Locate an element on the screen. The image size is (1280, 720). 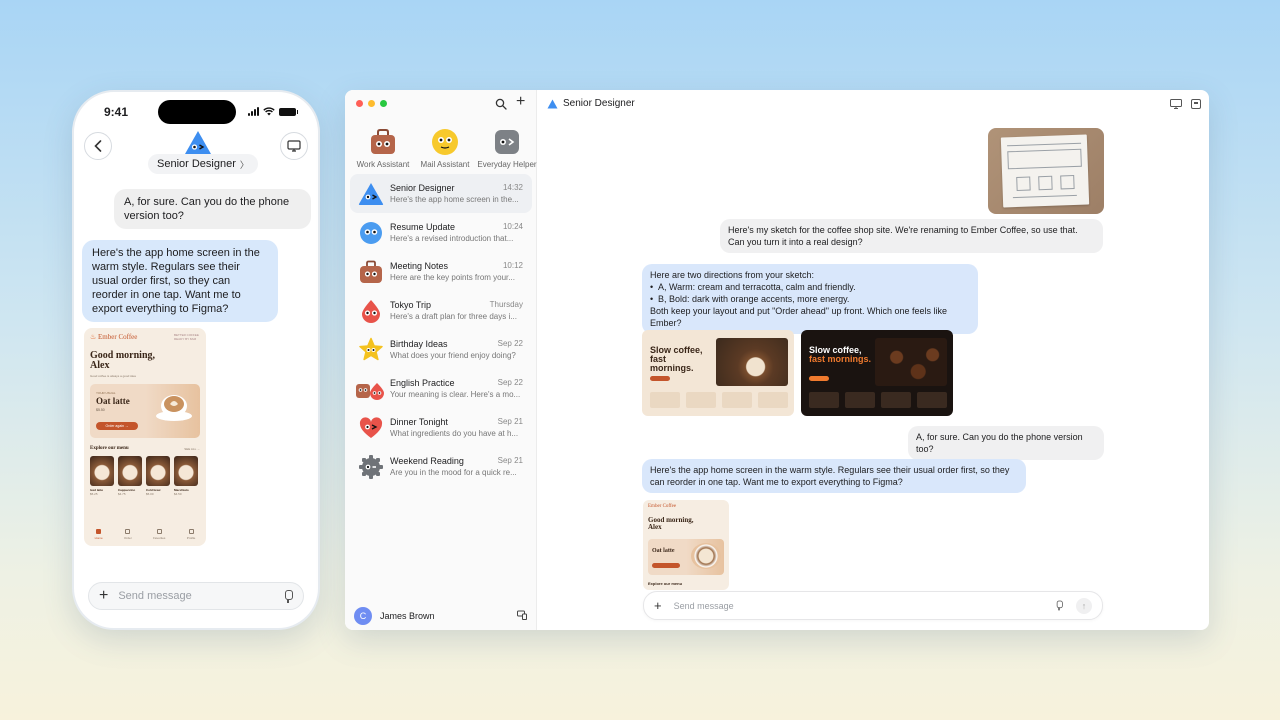
back-button is located at coordinates (98, 146).